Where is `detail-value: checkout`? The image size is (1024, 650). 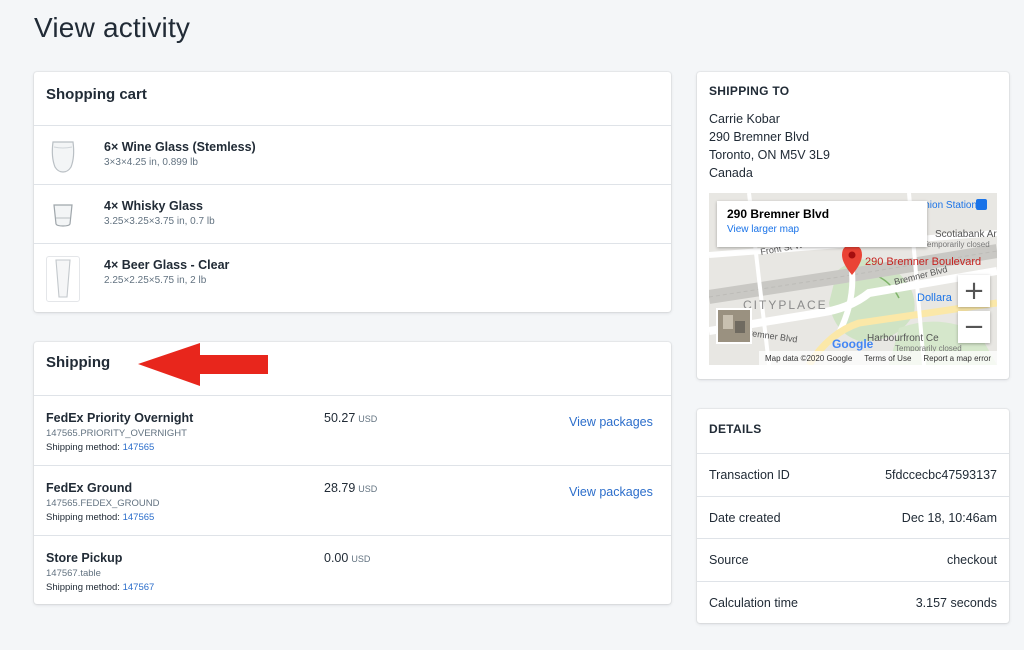
detail-value: checkout is located at coordinates (971, 560).